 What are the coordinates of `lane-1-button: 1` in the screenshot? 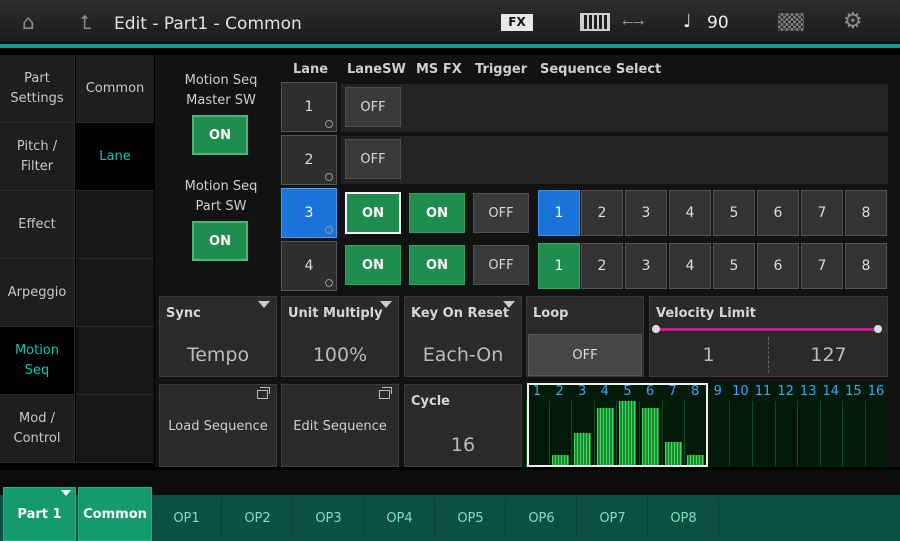 It's located at (309, 107).